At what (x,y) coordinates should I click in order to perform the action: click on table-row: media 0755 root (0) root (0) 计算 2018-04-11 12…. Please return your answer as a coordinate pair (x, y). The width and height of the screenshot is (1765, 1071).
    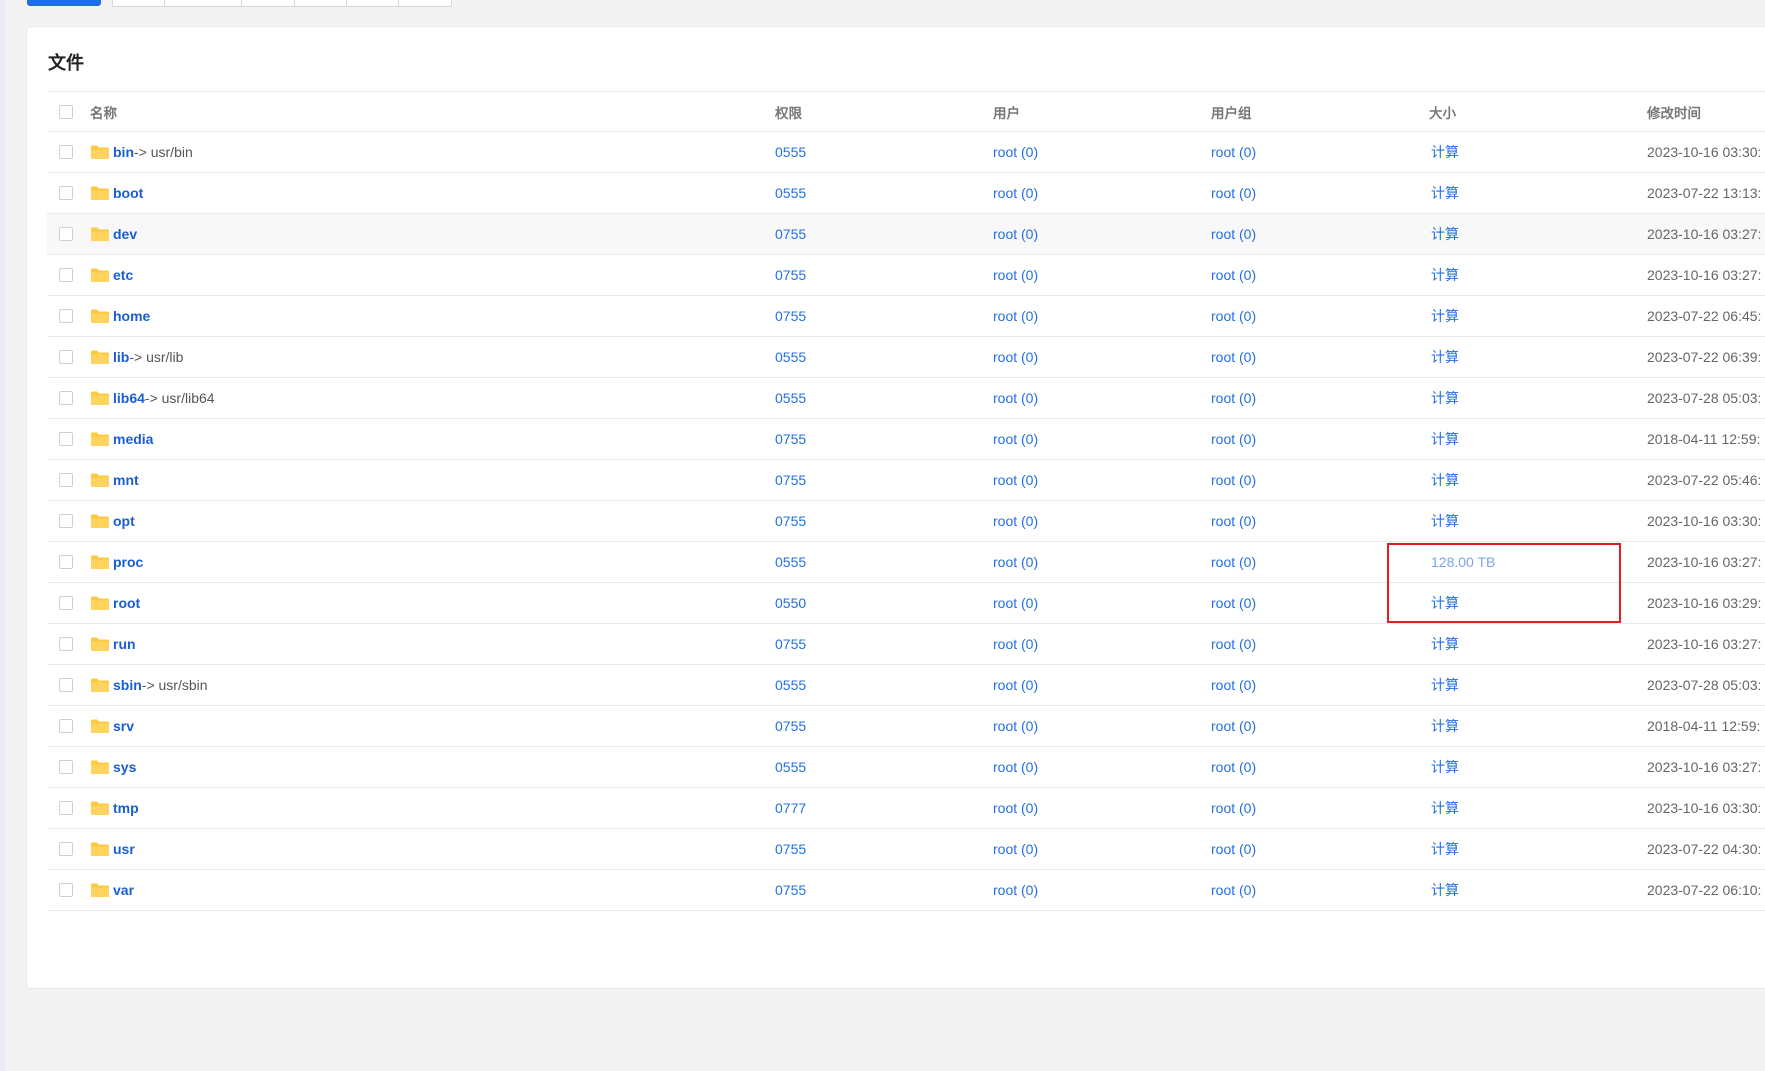
    Looking at the image, I should click on (906, 439).